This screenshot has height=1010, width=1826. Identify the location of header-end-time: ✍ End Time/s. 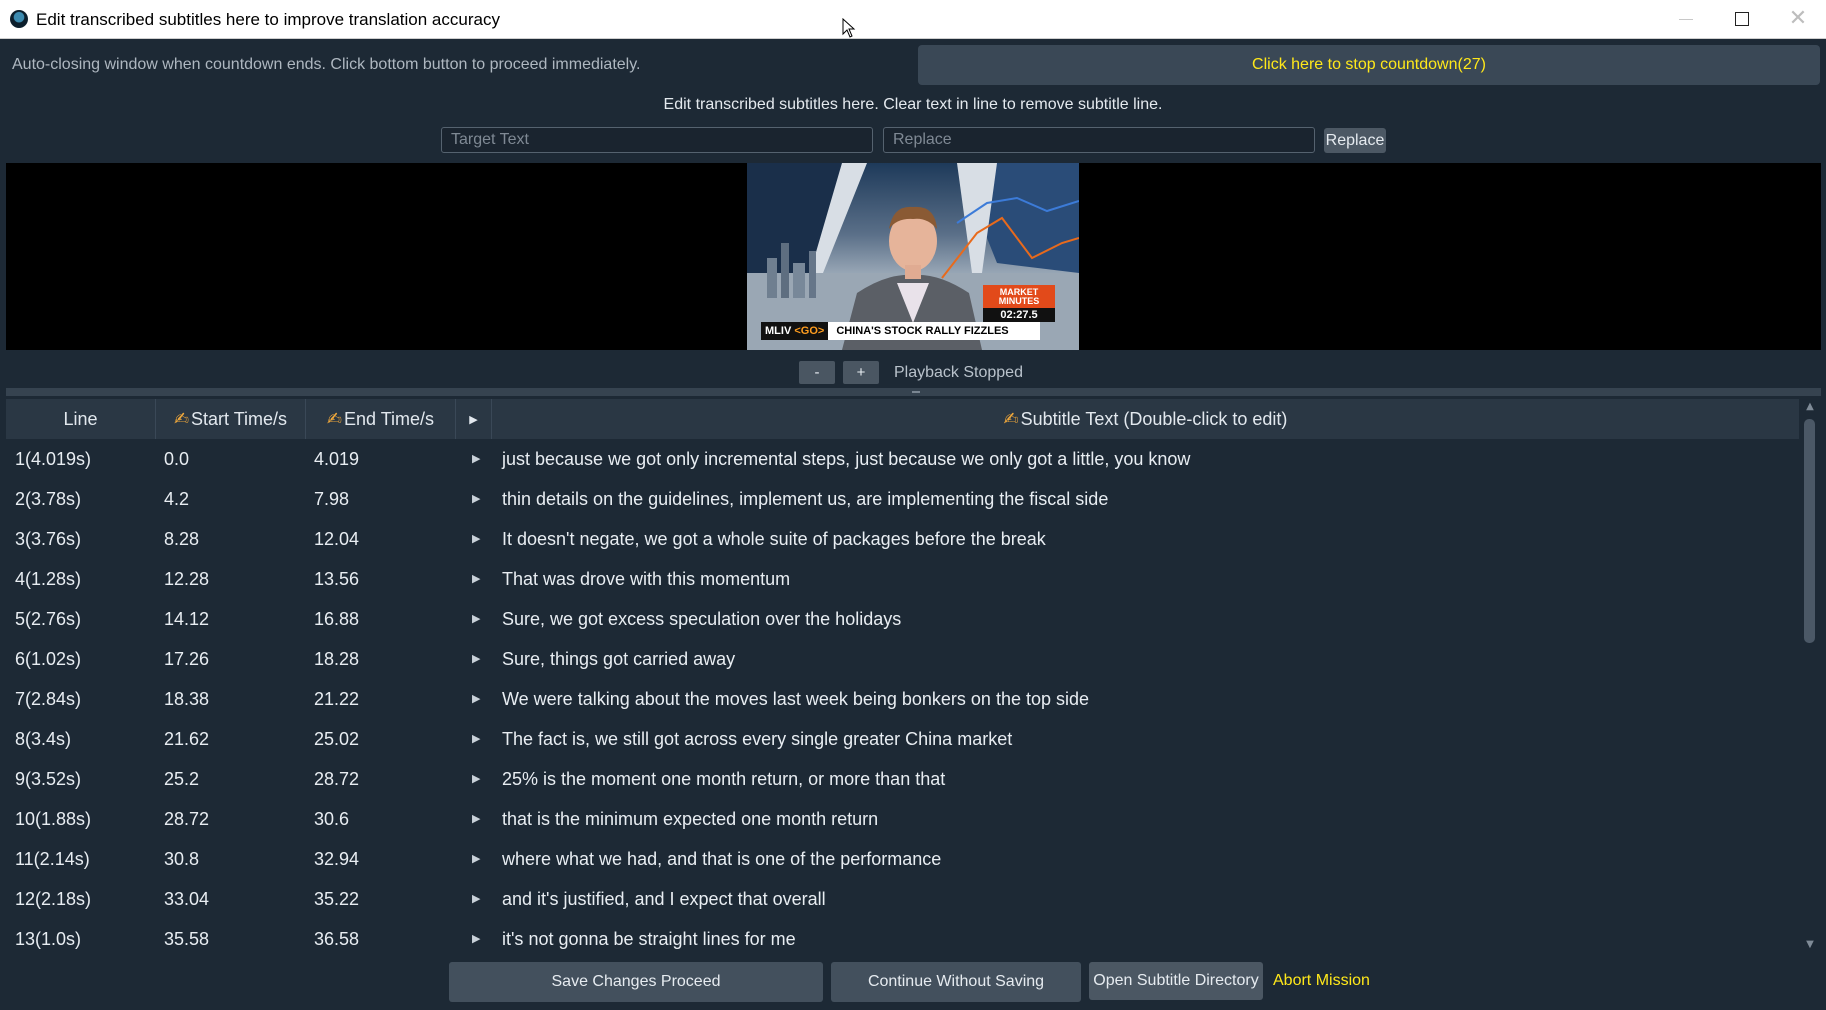
(381, 419).